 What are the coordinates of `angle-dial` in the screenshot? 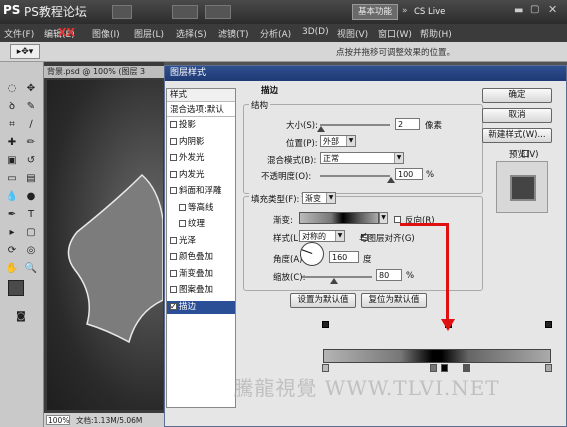 It's located at (312, 254).